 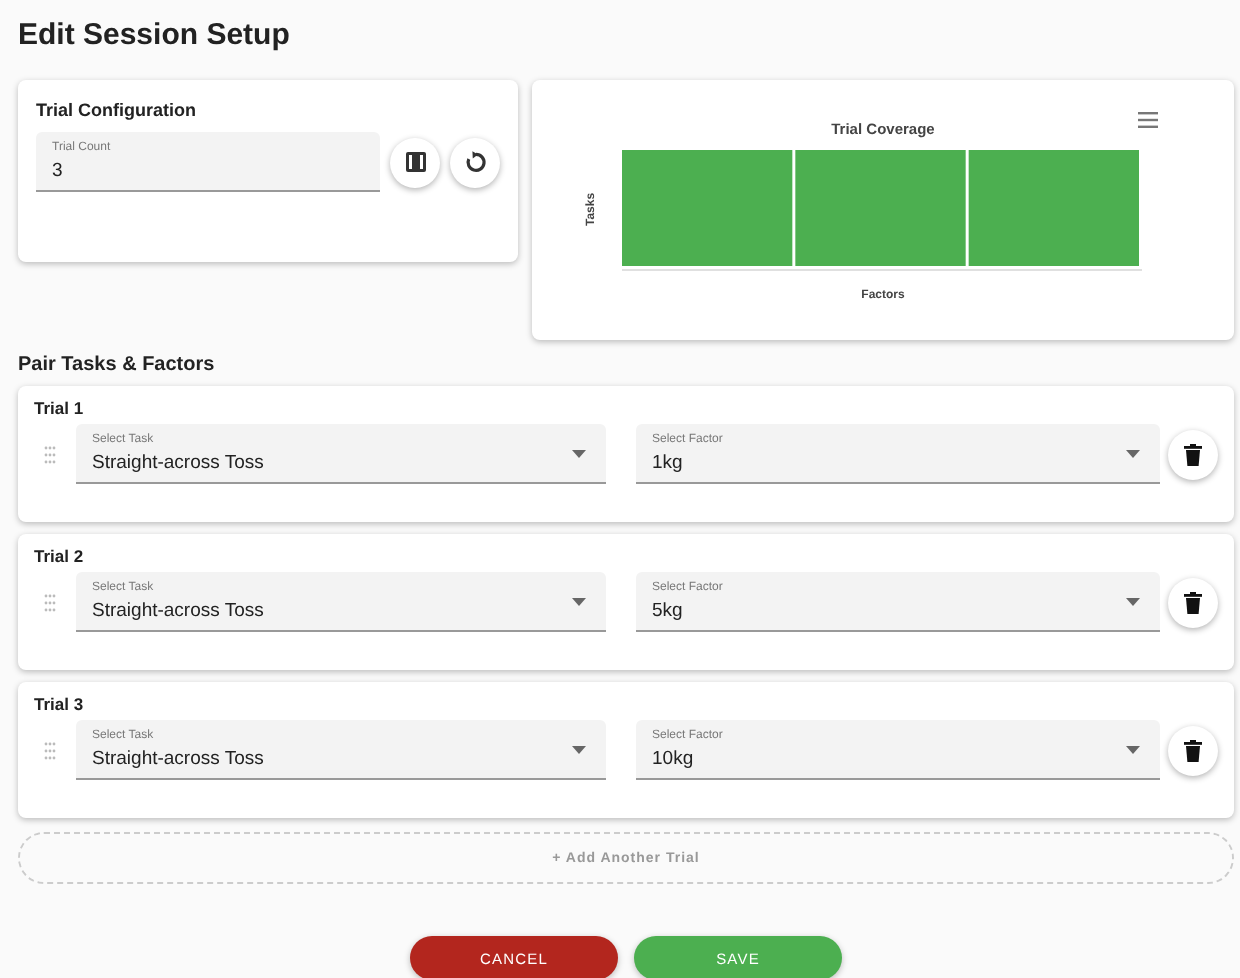 I want to click on refresh-icon, so click(x=475, y=162).